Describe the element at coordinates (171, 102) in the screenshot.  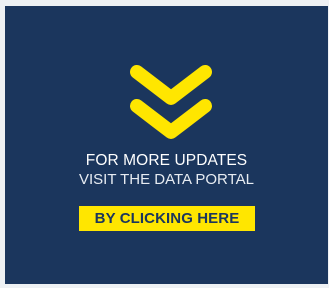
I see `double-chevron-down-icon` at that location.